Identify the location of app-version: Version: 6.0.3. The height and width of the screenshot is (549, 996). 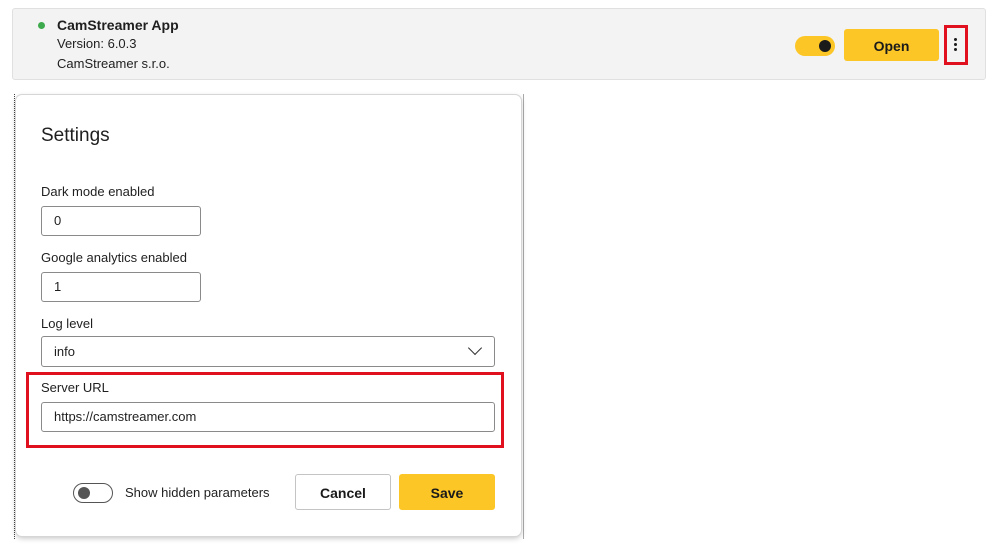
(97, 43).